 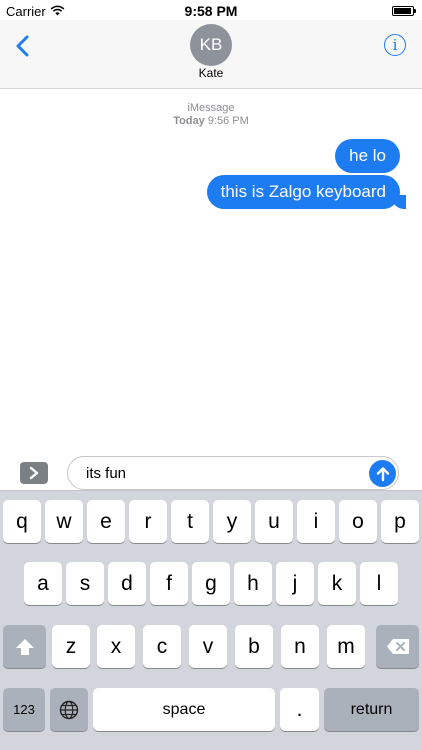 I want to click on globe-icon, so click(x=69, y=709).